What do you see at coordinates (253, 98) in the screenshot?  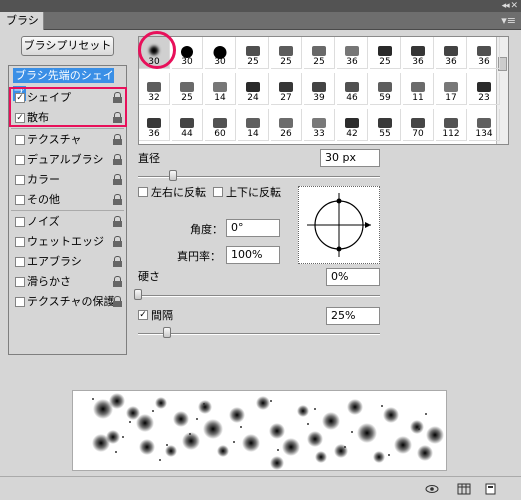 I see `brush-size-label: 24` at bounding box center [253, 98].